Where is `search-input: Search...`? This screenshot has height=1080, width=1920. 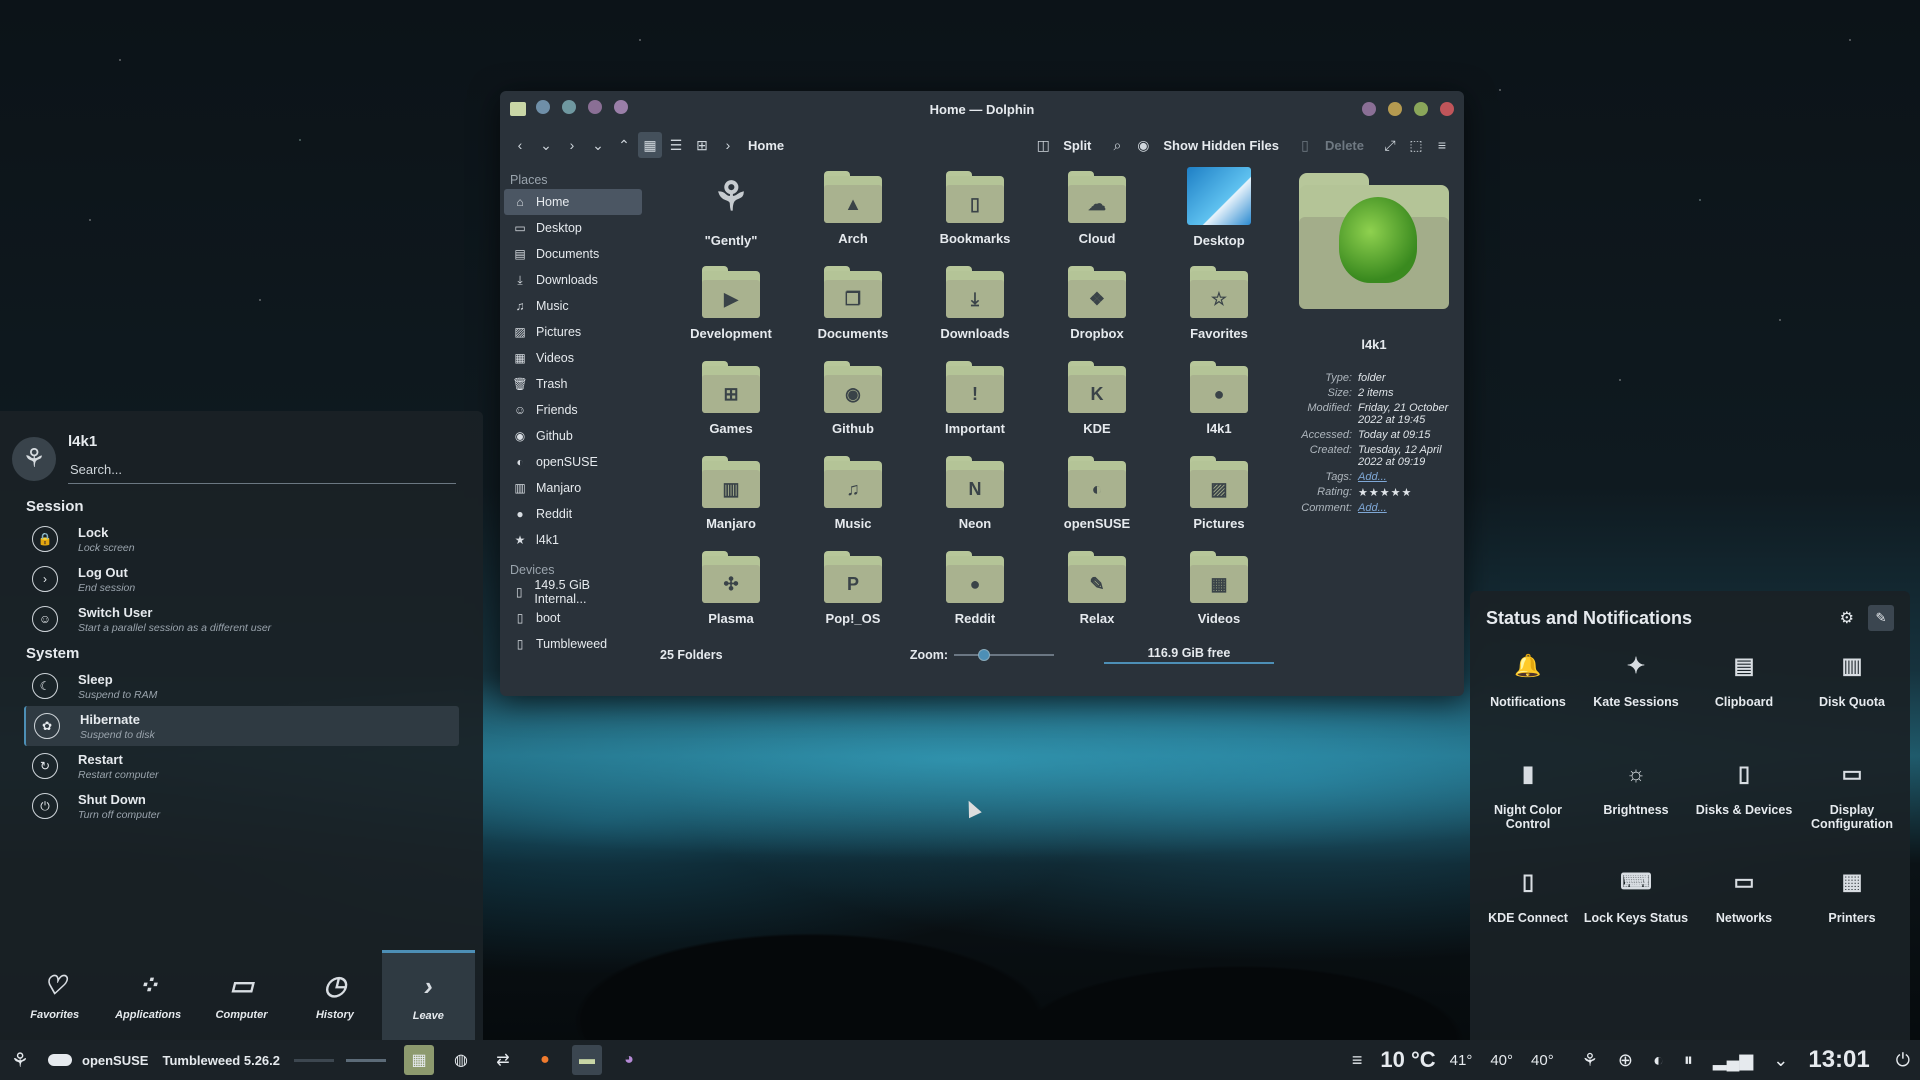 search-input: Search... is located at coordinates (262, 472).